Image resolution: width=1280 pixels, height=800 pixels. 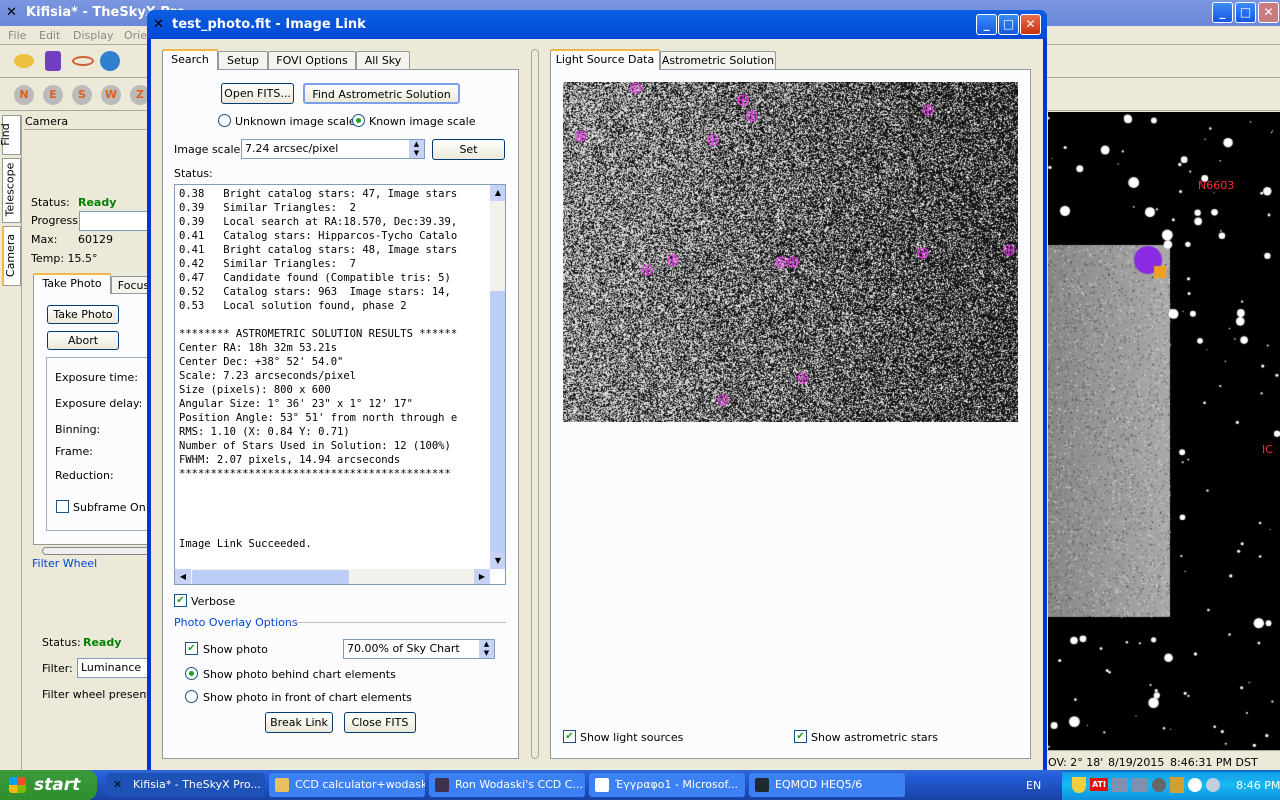 What do you see at coordinates (62, 506) in the screenshot?
I see `subframe-checkbox` at bounding box center [62, 506].